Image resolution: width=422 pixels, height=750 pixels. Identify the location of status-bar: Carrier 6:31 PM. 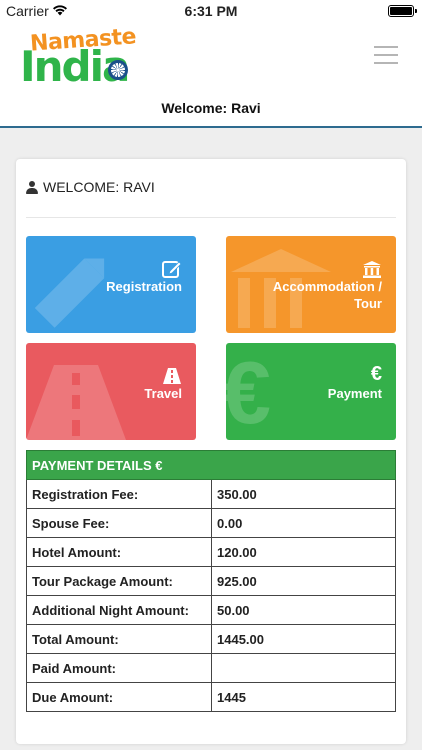
(211, 11).